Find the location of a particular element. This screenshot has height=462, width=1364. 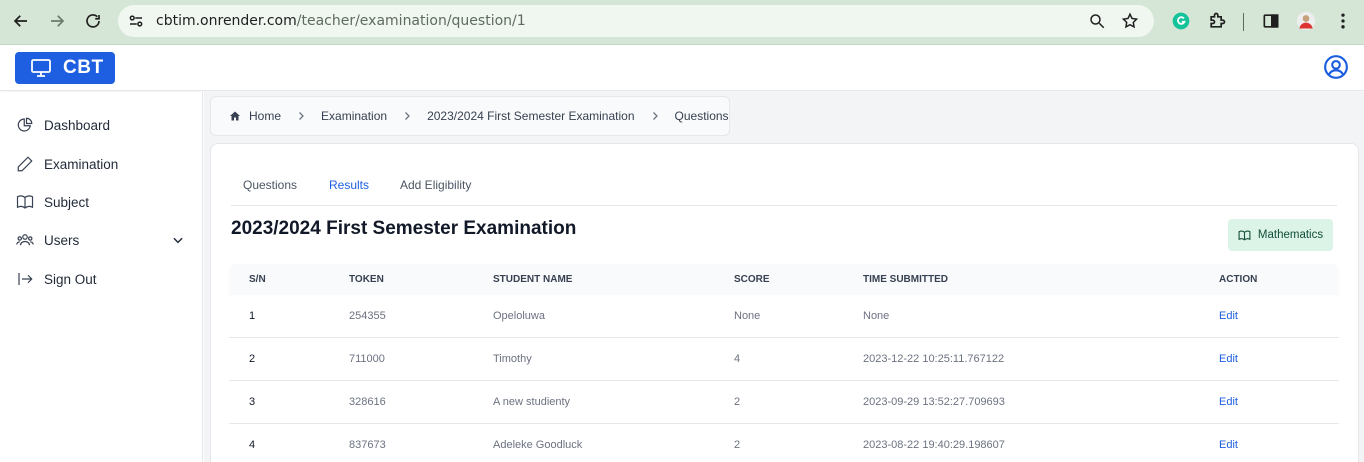

cell-score: 4 is located at coordinates (737, 359).